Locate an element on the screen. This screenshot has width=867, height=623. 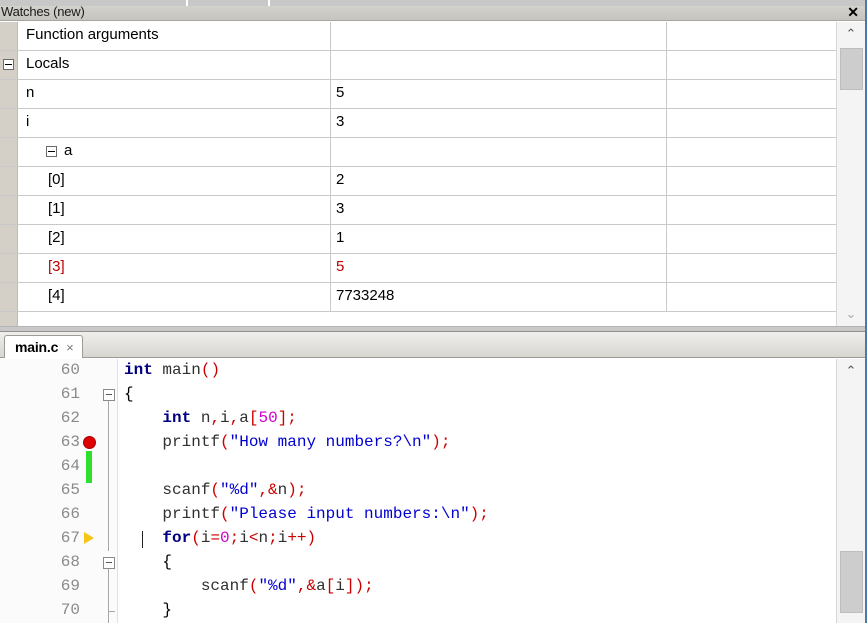
watch-name: a is located at coordinates (68, 150).